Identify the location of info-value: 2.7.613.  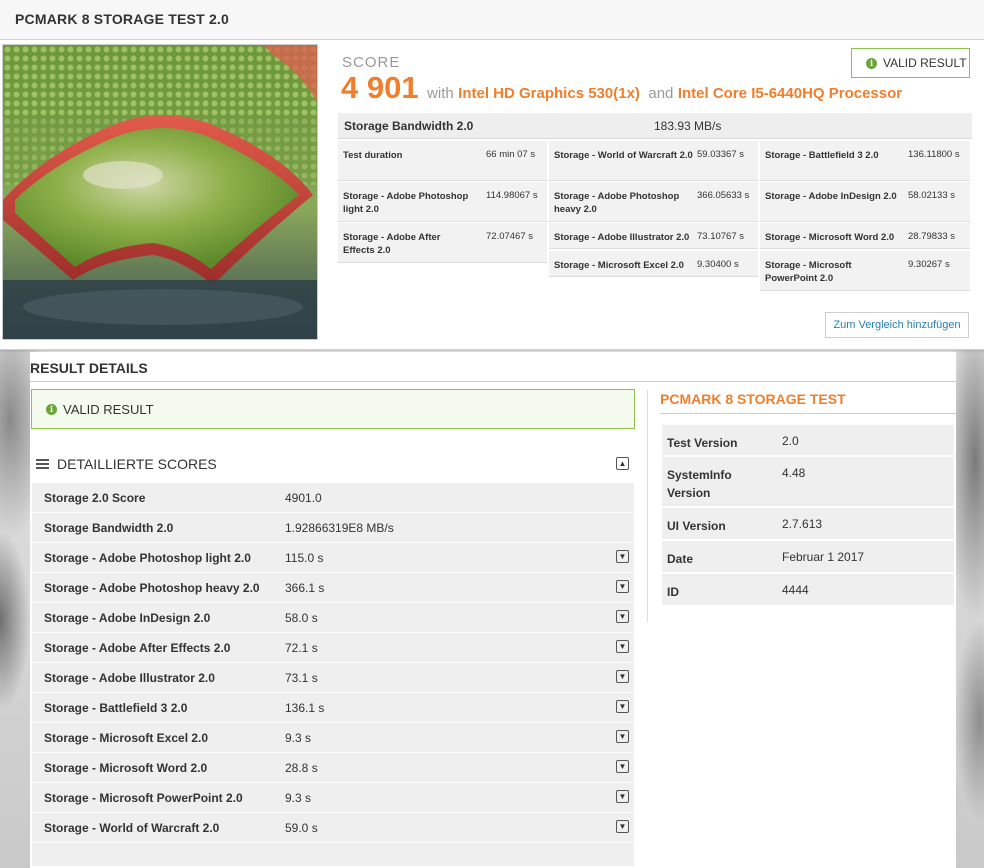
(802, 524).